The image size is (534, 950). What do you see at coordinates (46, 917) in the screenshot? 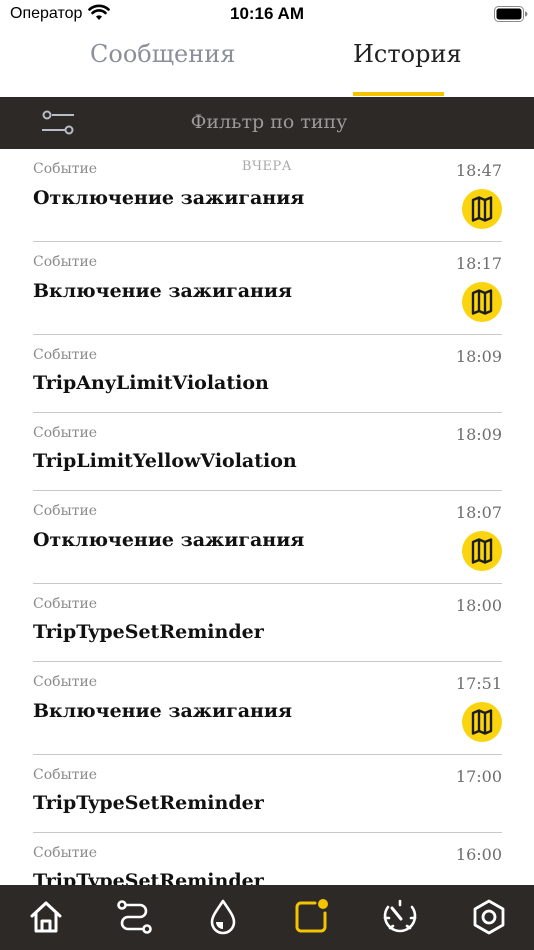
I see `home-icon` at bounding box center [46, 917].